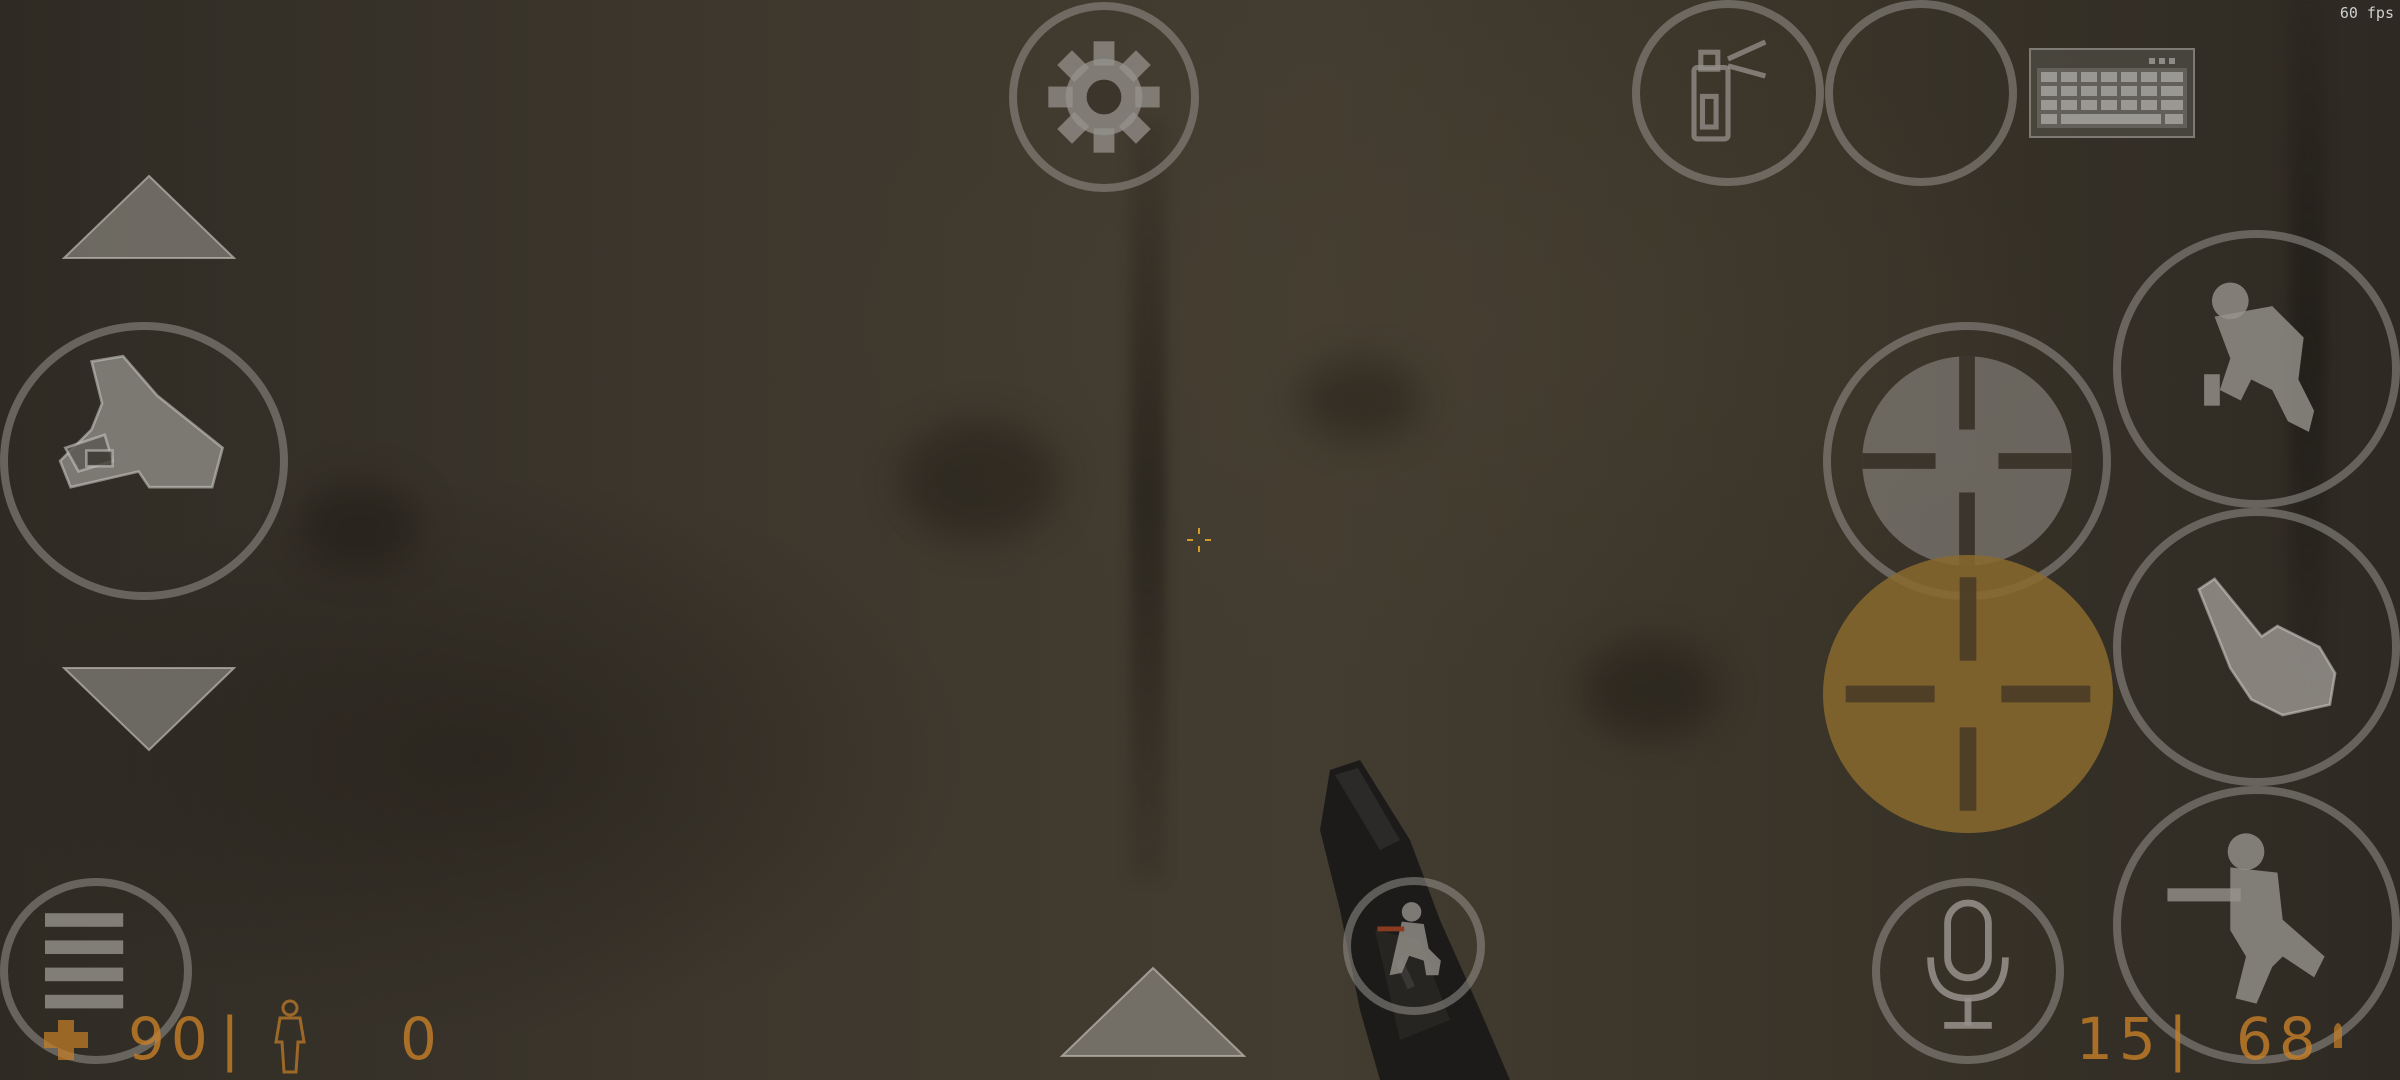 The image size is (2400, 1080). What do you see at coordinates (2119, 1039) in the screenshot?
I see `ammo-clip-value: 15` at bounding box center [2119, 1039].